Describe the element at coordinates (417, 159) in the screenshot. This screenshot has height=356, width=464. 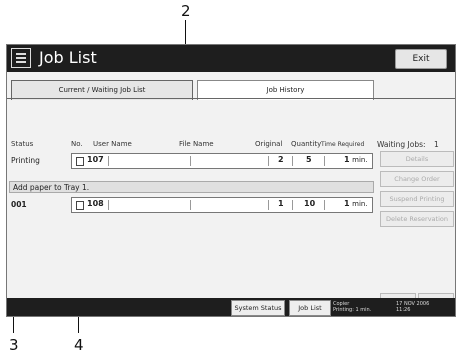
I see `details-button: Details` at that location.